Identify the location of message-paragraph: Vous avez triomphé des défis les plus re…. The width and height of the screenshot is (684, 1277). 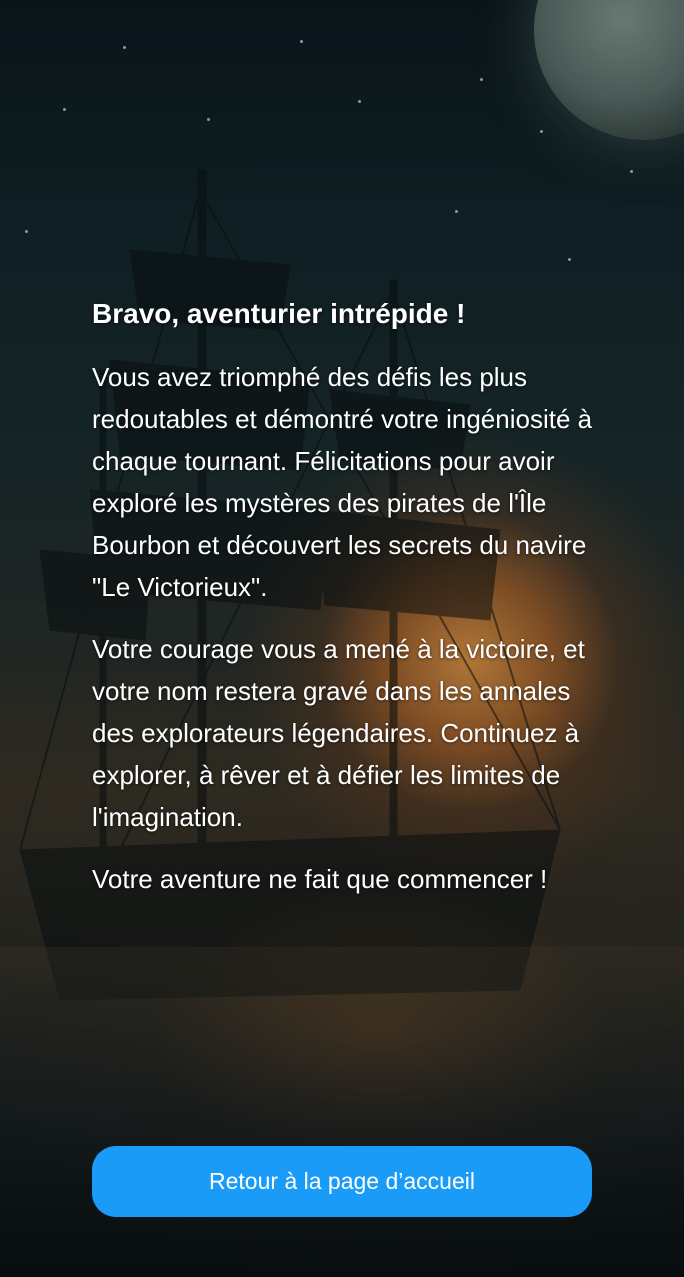
(342, 482).